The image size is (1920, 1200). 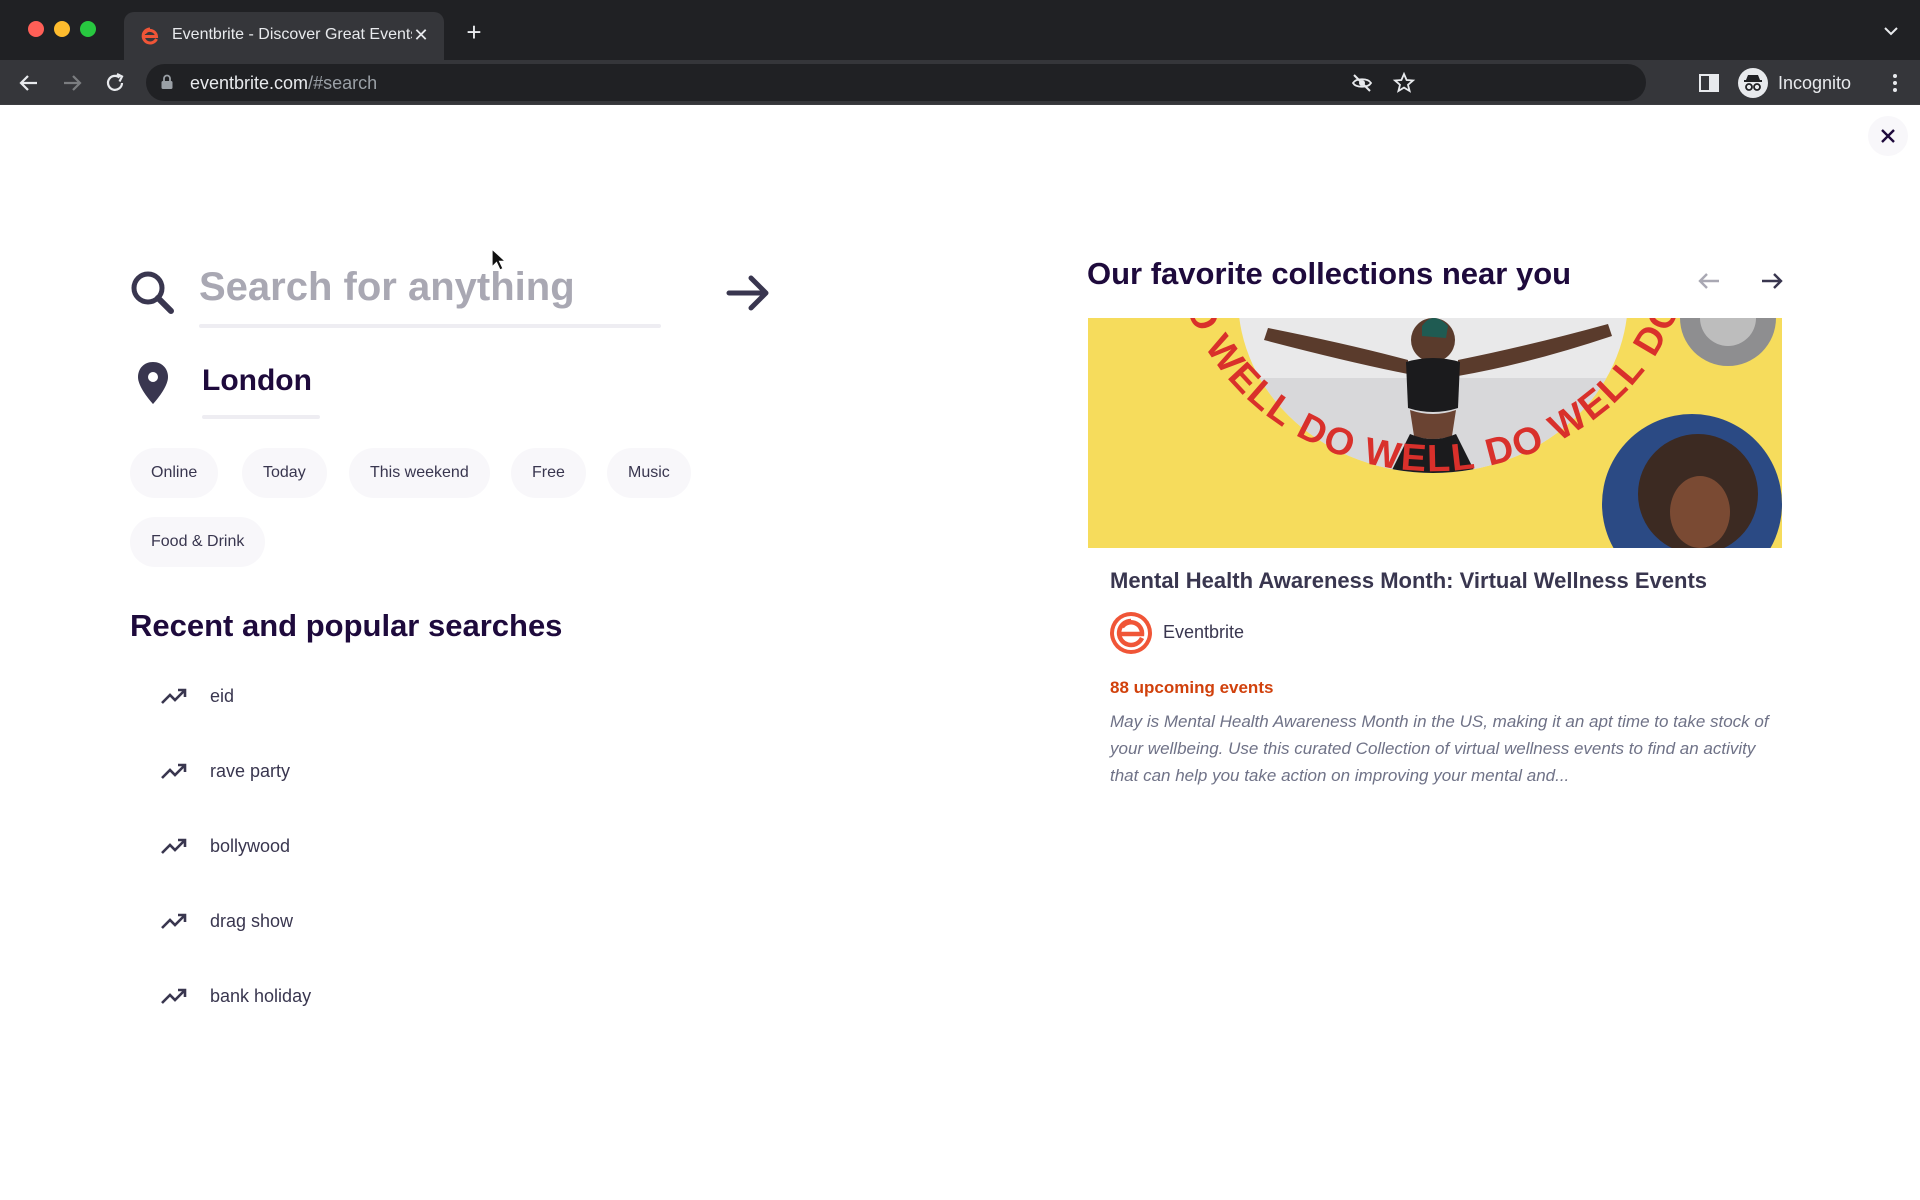 I want to click on recent-search-item: bank holiday, so click(x=235, y=996).